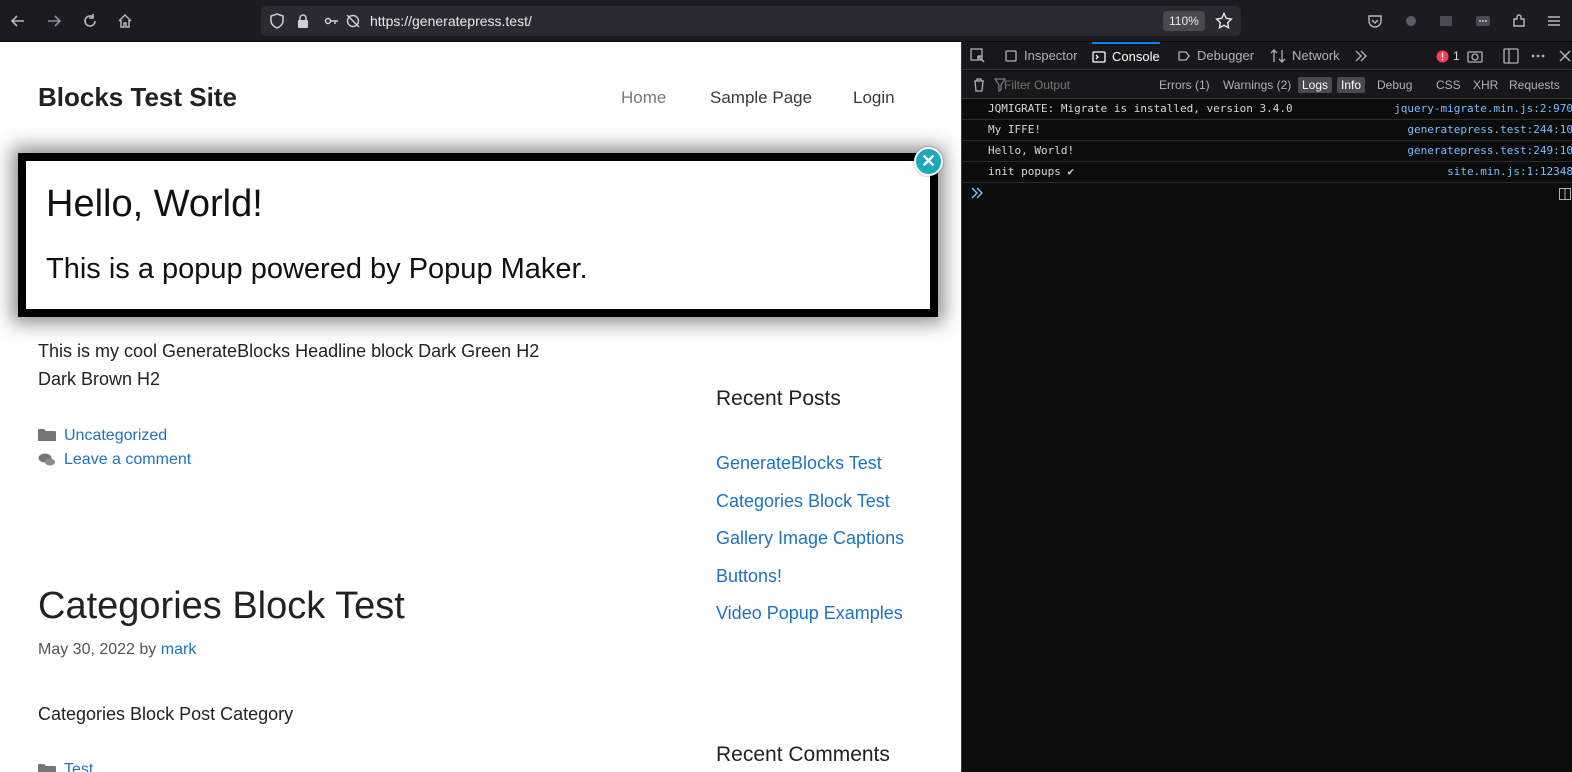  Describe the element at coordinates (1361, 56) in the screenshot. I see `more-tabs-chevron-icon` at that location.